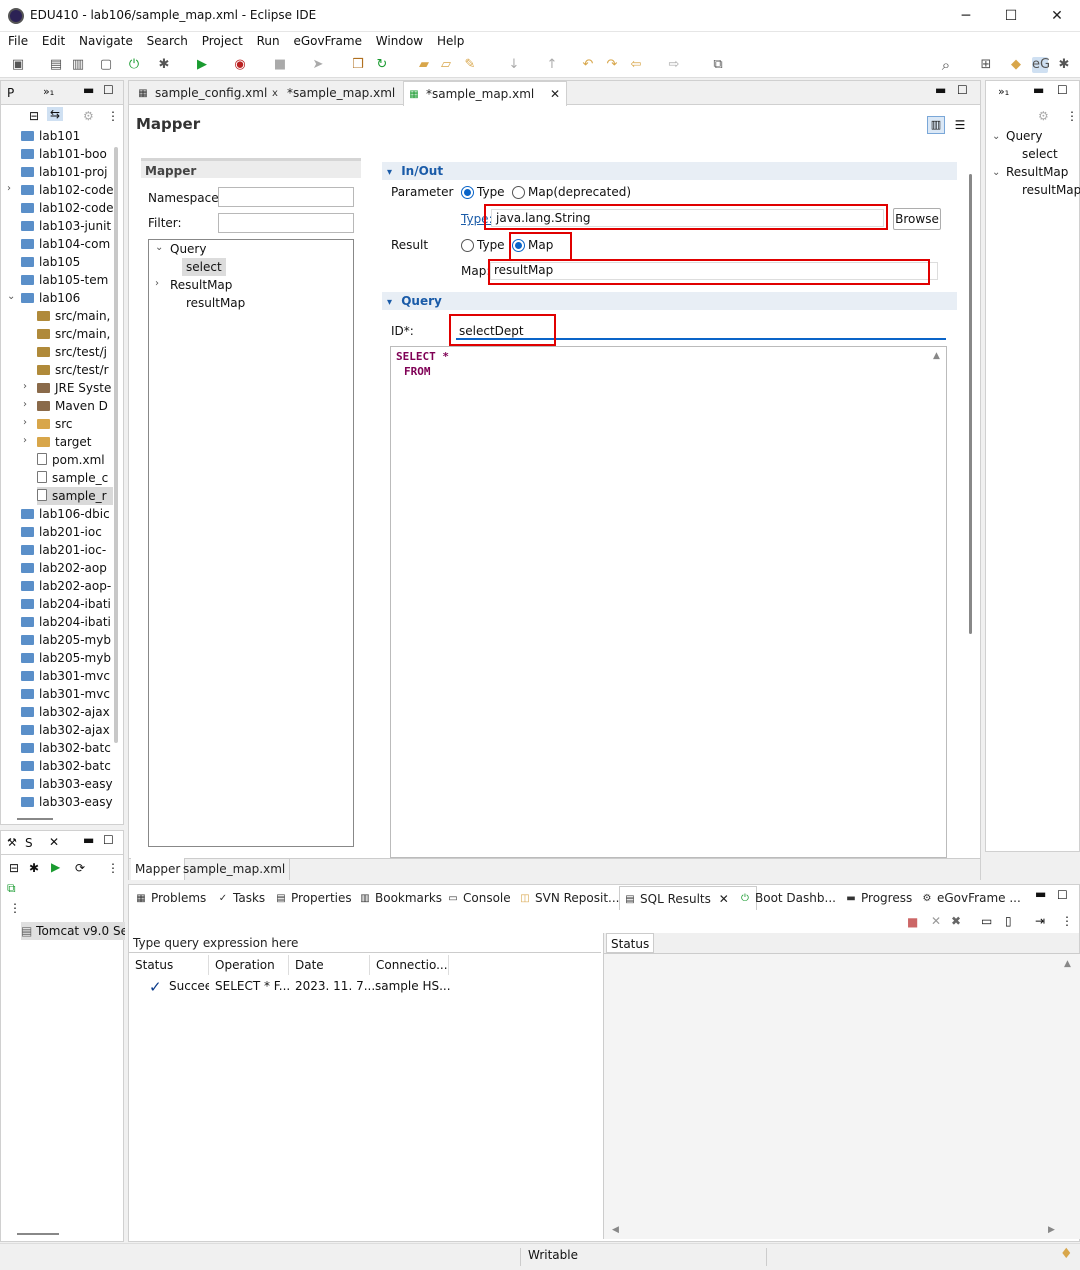 The width and height of the screenshot is (1080, 1270). Describe the element at coordinates (467, 192) in the screenshot. I see `param-type-radio` at that location.